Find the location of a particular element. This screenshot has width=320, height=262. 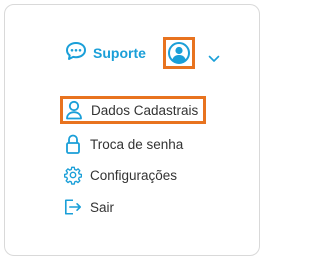

chat-bubble-icon is located at coordinates (76, 53).